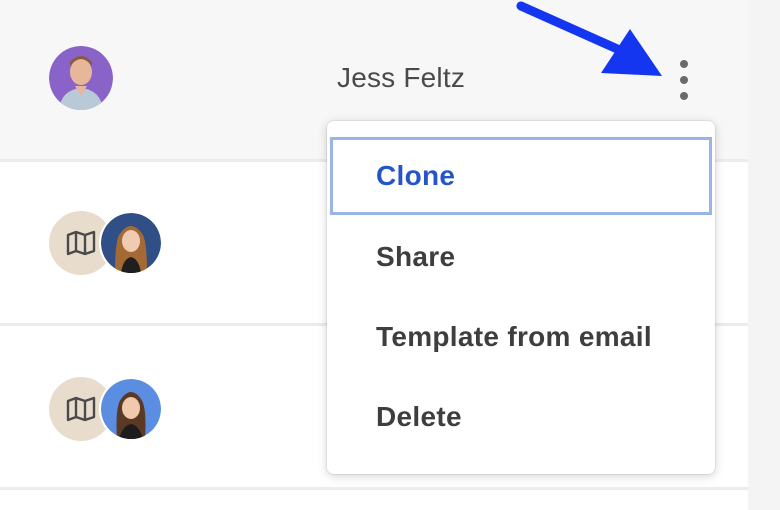 This screenshot has width=780, height=510. Describe the element at coordinates (521, 337) in the screenshot. I see `menu-item-template-from-email: Template from email` at that location.